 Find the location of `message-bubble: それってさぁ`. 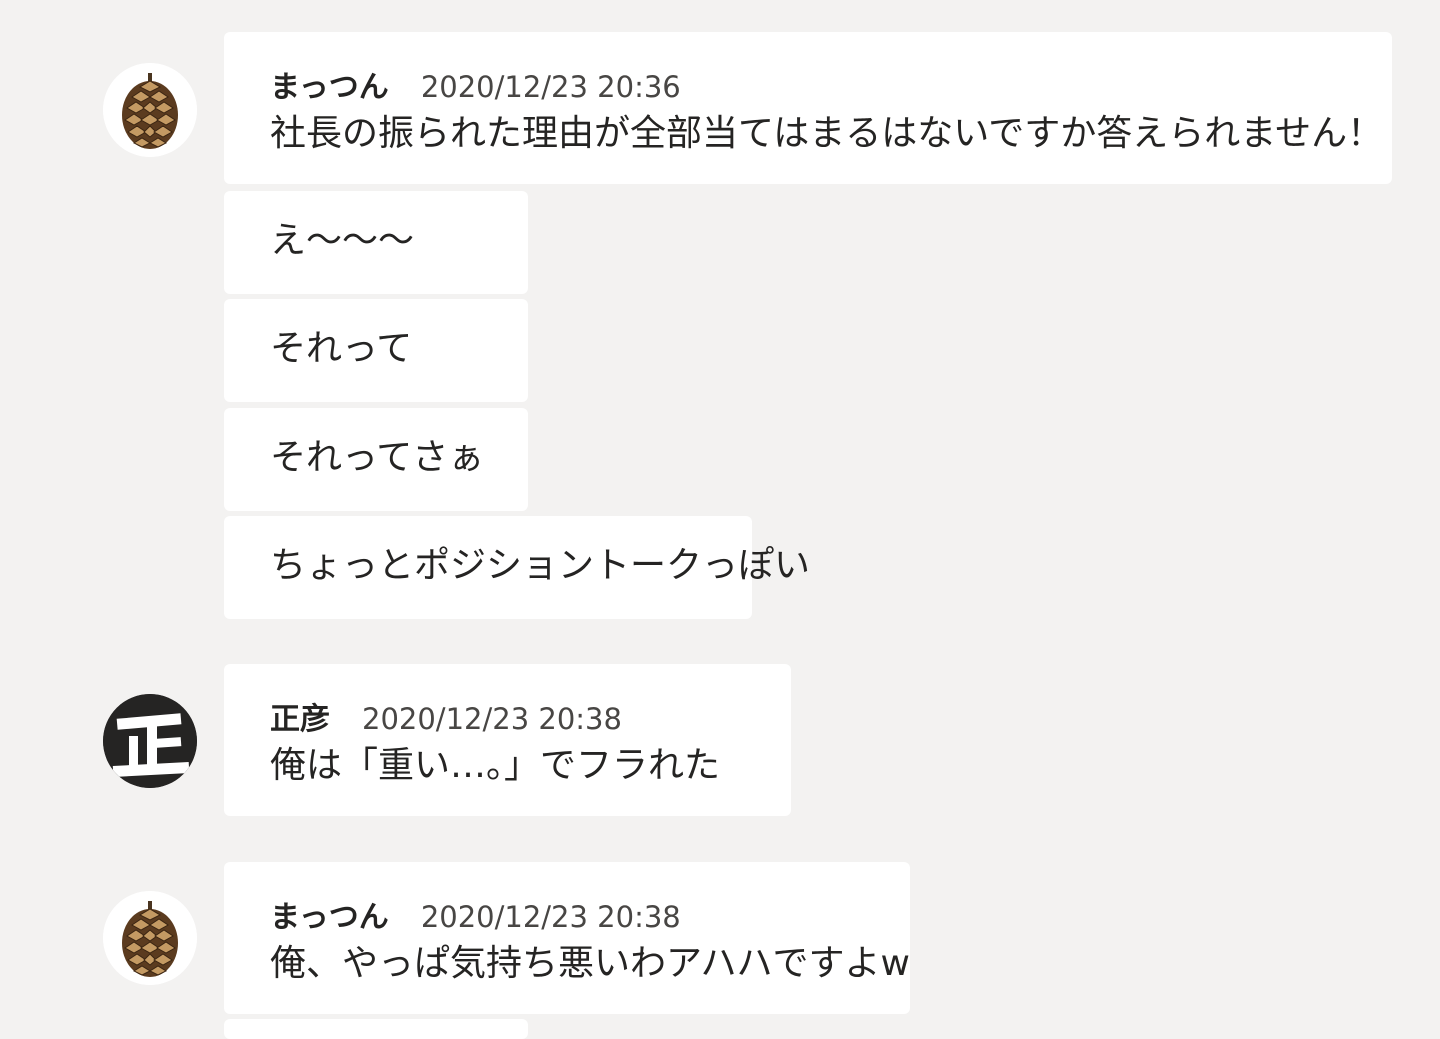

message-bubble: それってさぁ is located at coordinates (376, 459).